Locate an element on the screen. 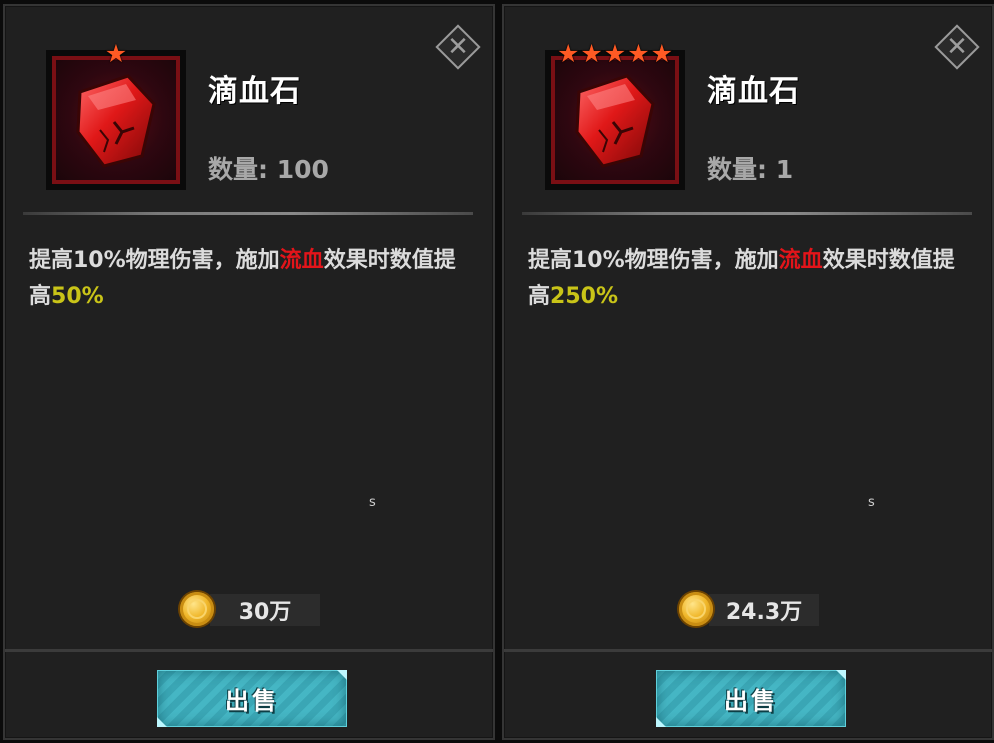 This screenshot has height=743, width=994. item-description: 提高10%物理伤害，施加流血效果时数值提高50% is located at coordinates (249, 279).